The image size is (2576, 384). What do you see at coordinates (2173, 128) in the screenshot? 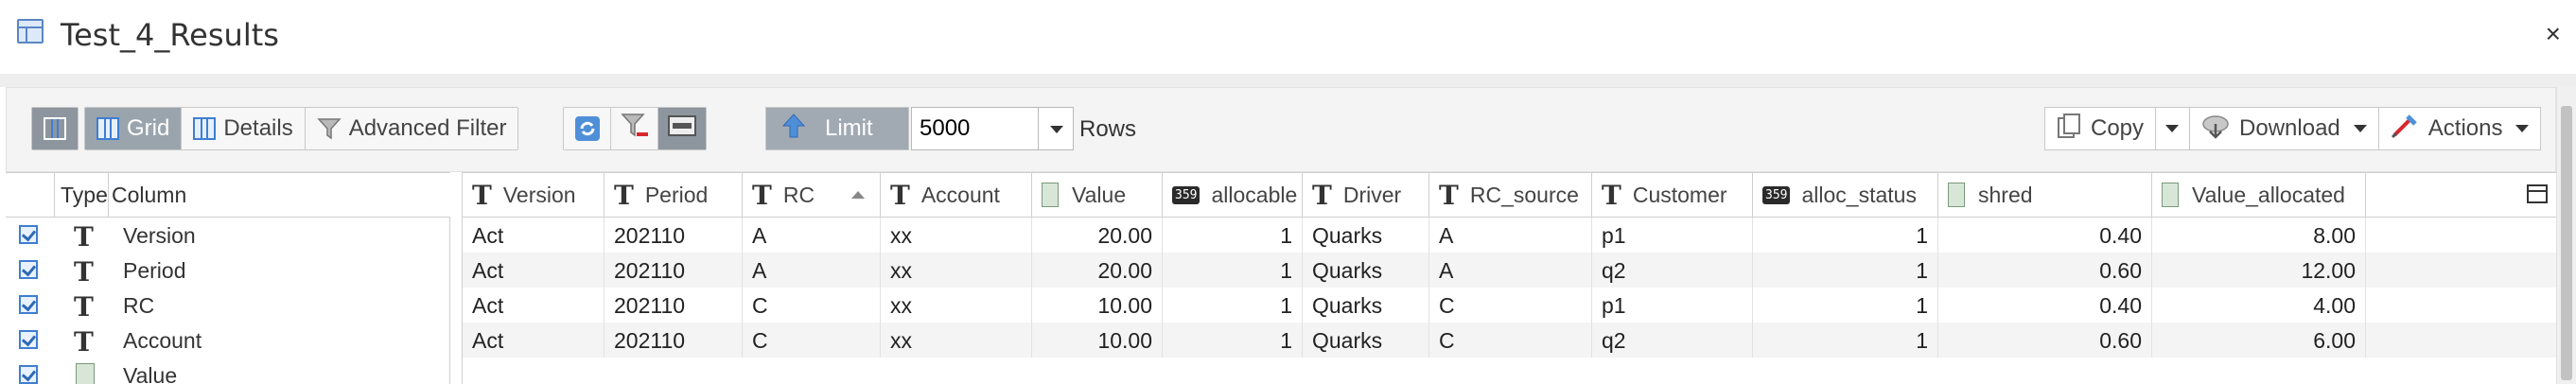
I see `copy-dropdown-button` at bounding box center [2173, 128].